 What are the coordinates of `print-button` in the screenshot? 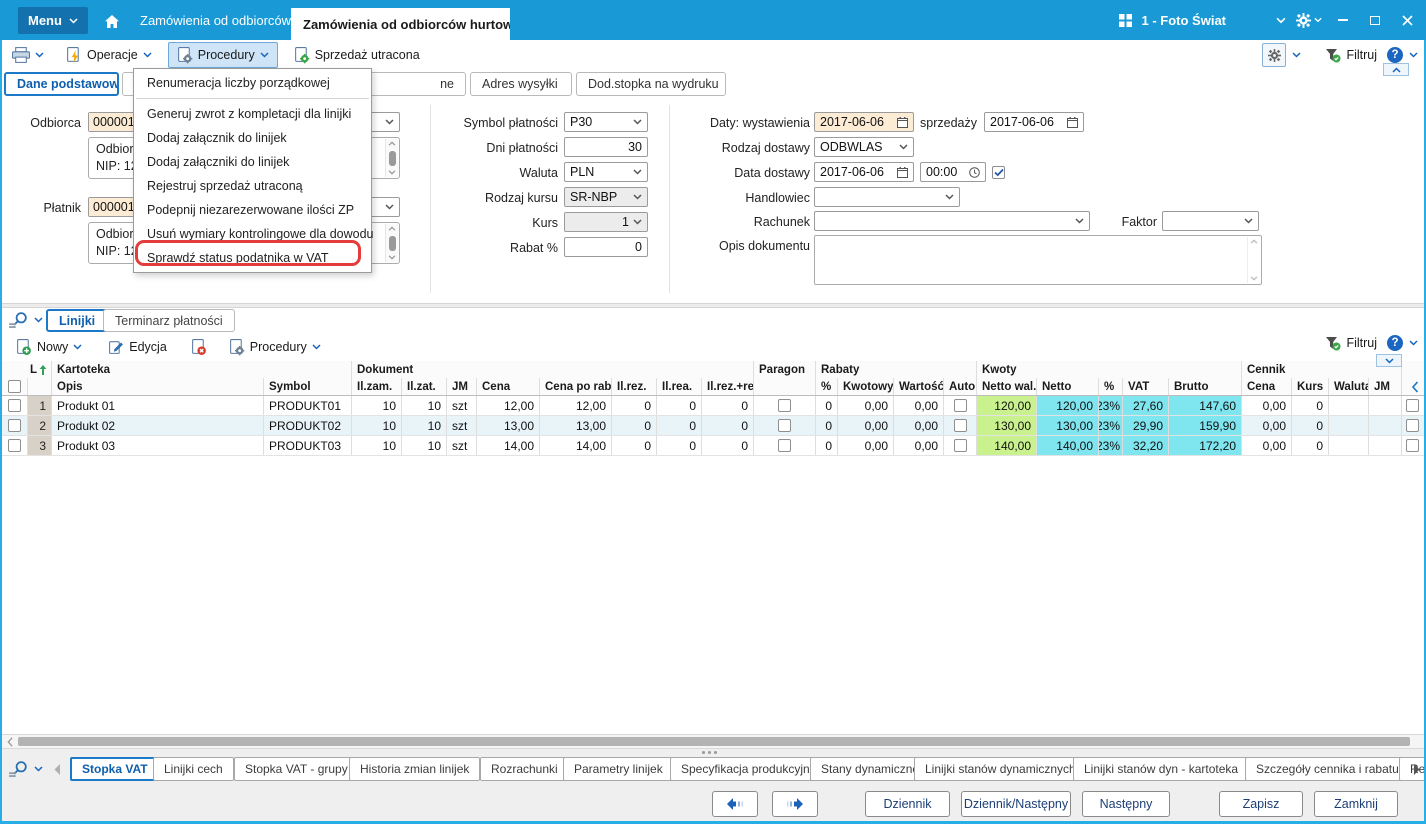 It's located at (28, 55).